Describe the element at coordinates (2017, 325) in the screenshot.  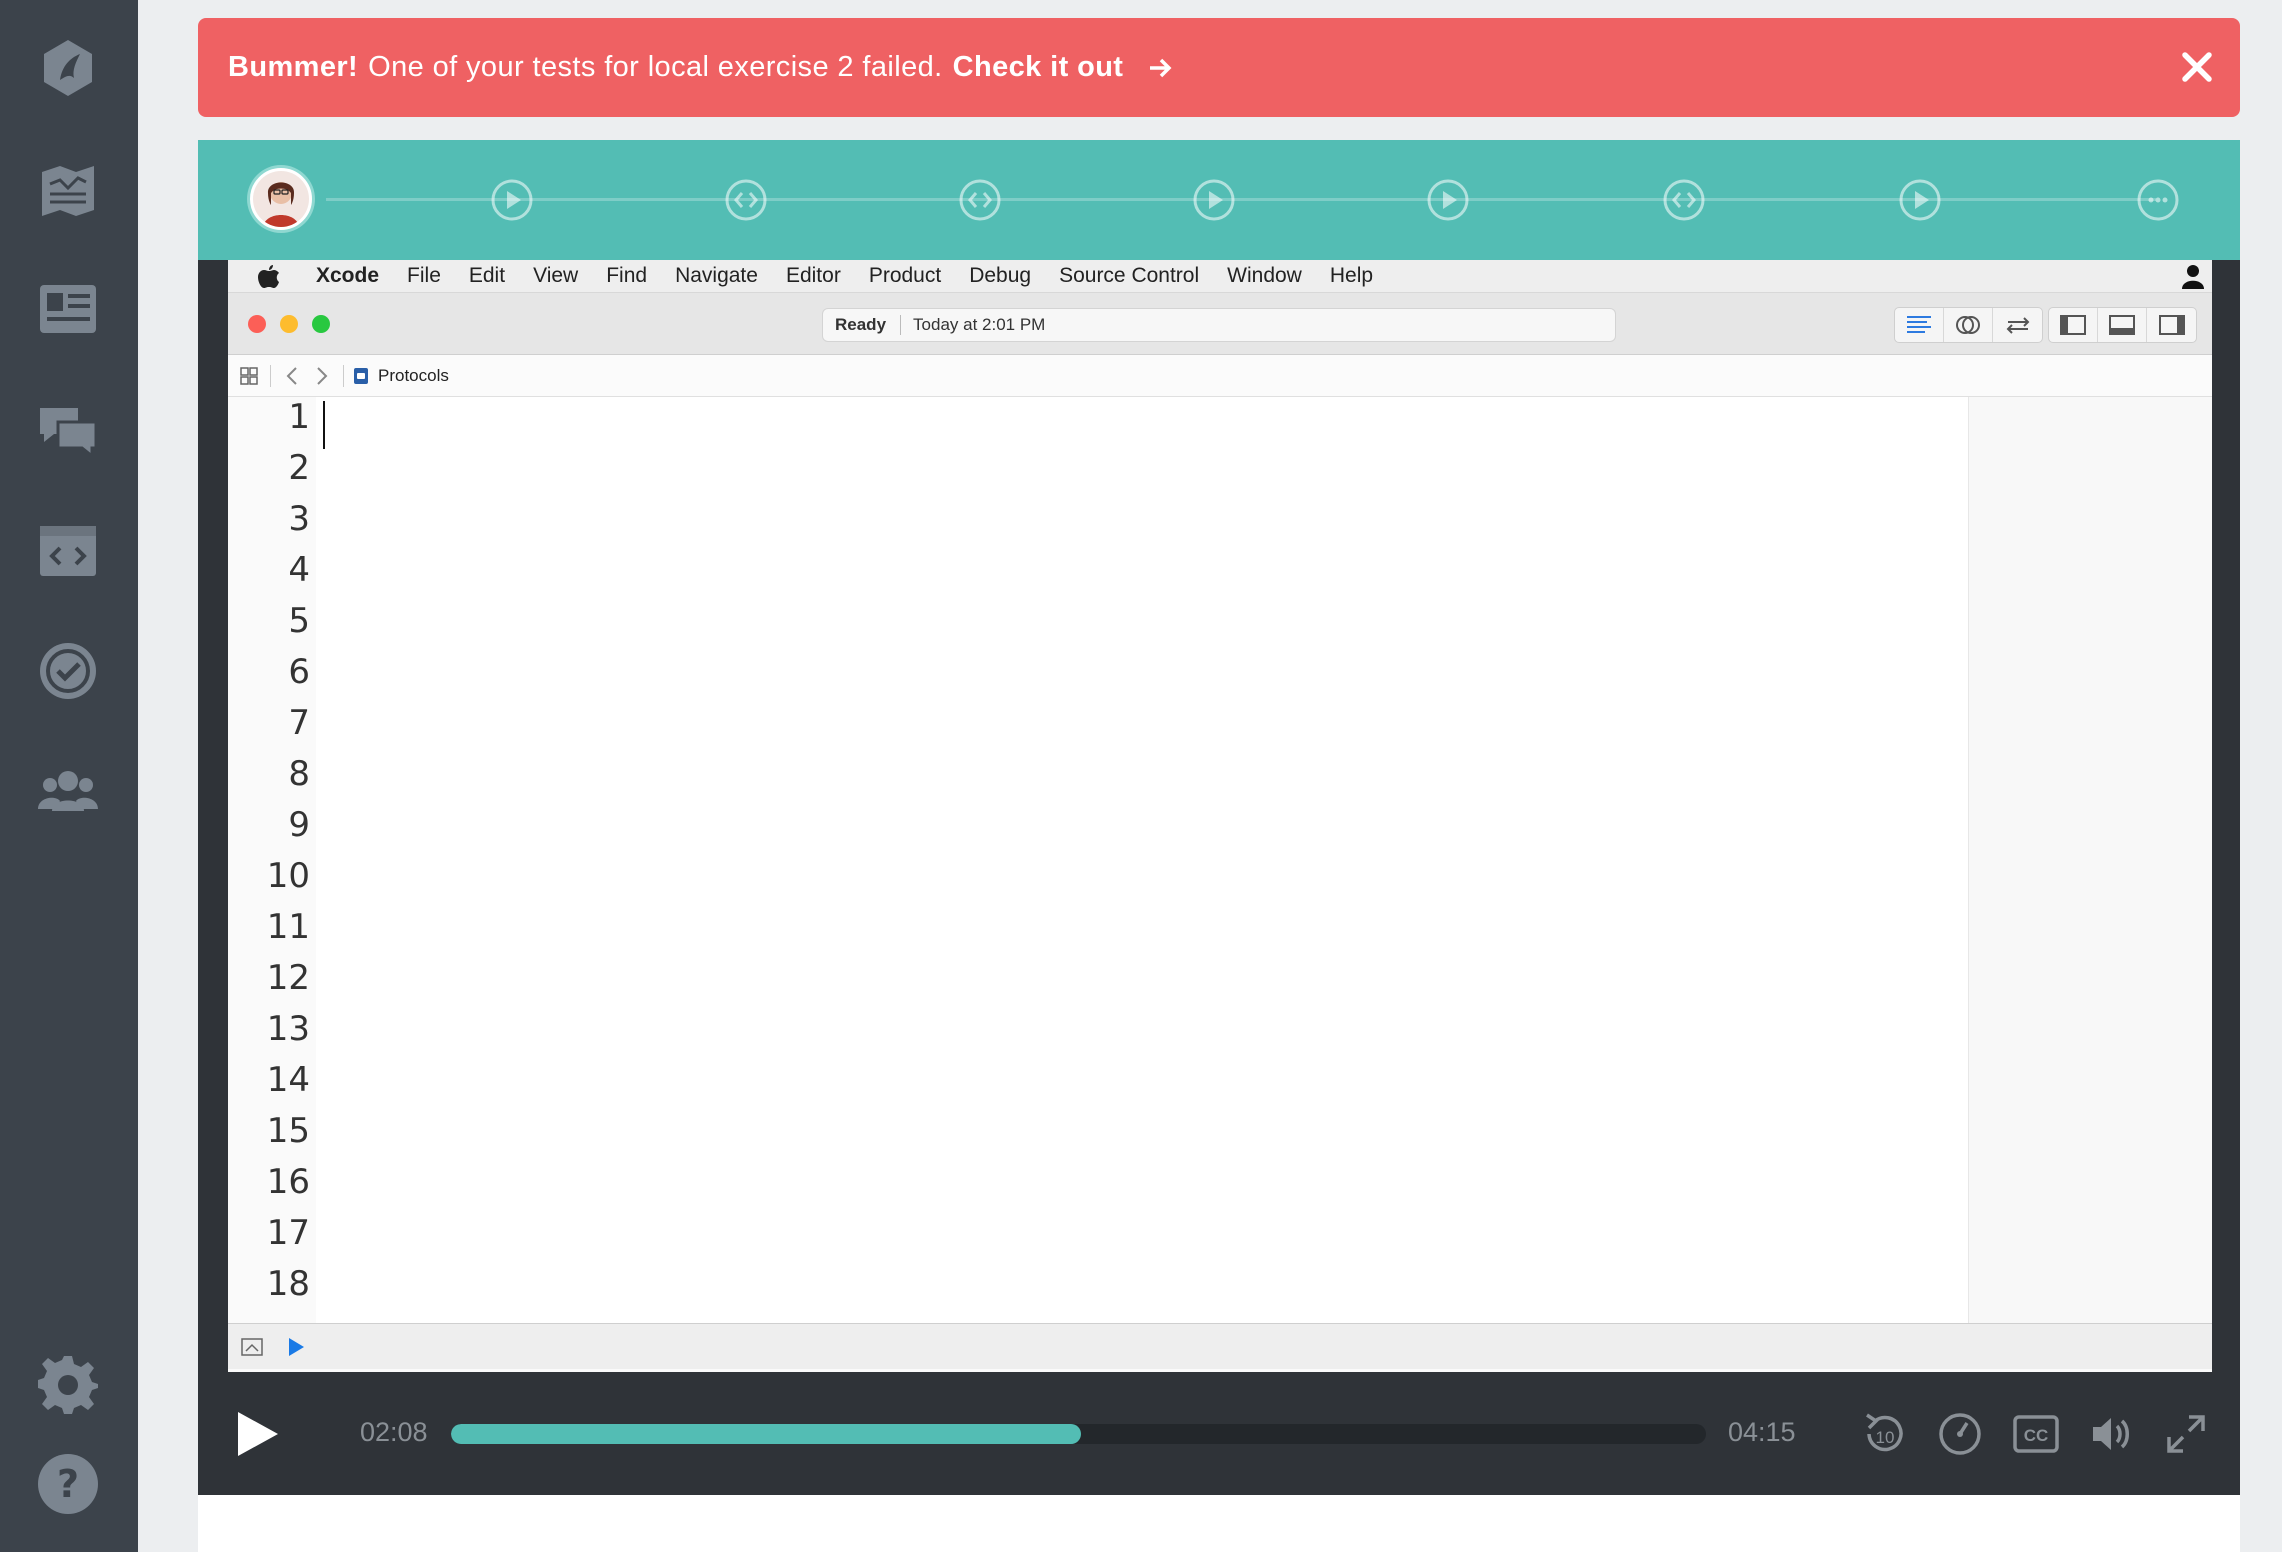
I see `version-editor-icon` at that location.